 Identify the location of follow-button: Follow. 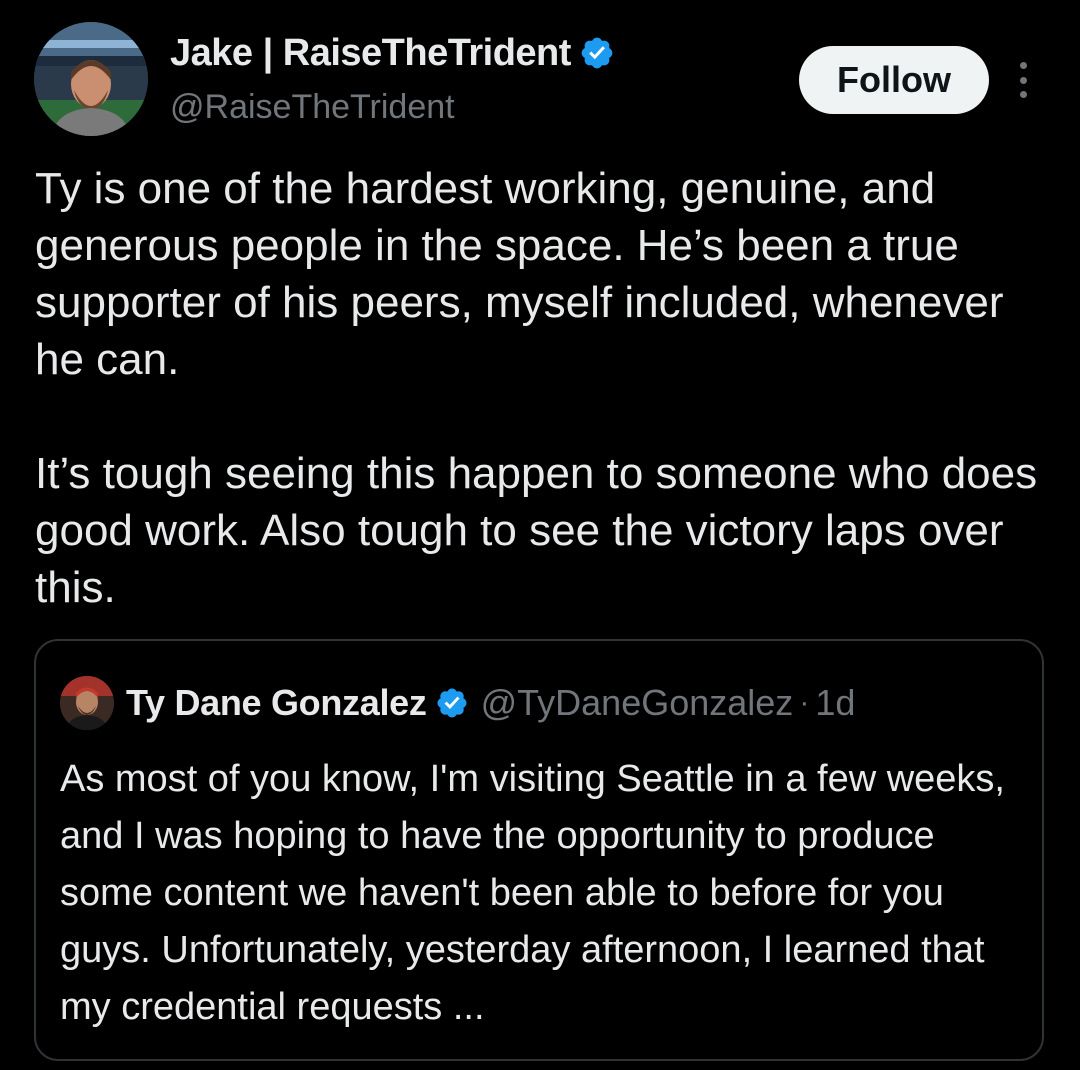
(894, 80).